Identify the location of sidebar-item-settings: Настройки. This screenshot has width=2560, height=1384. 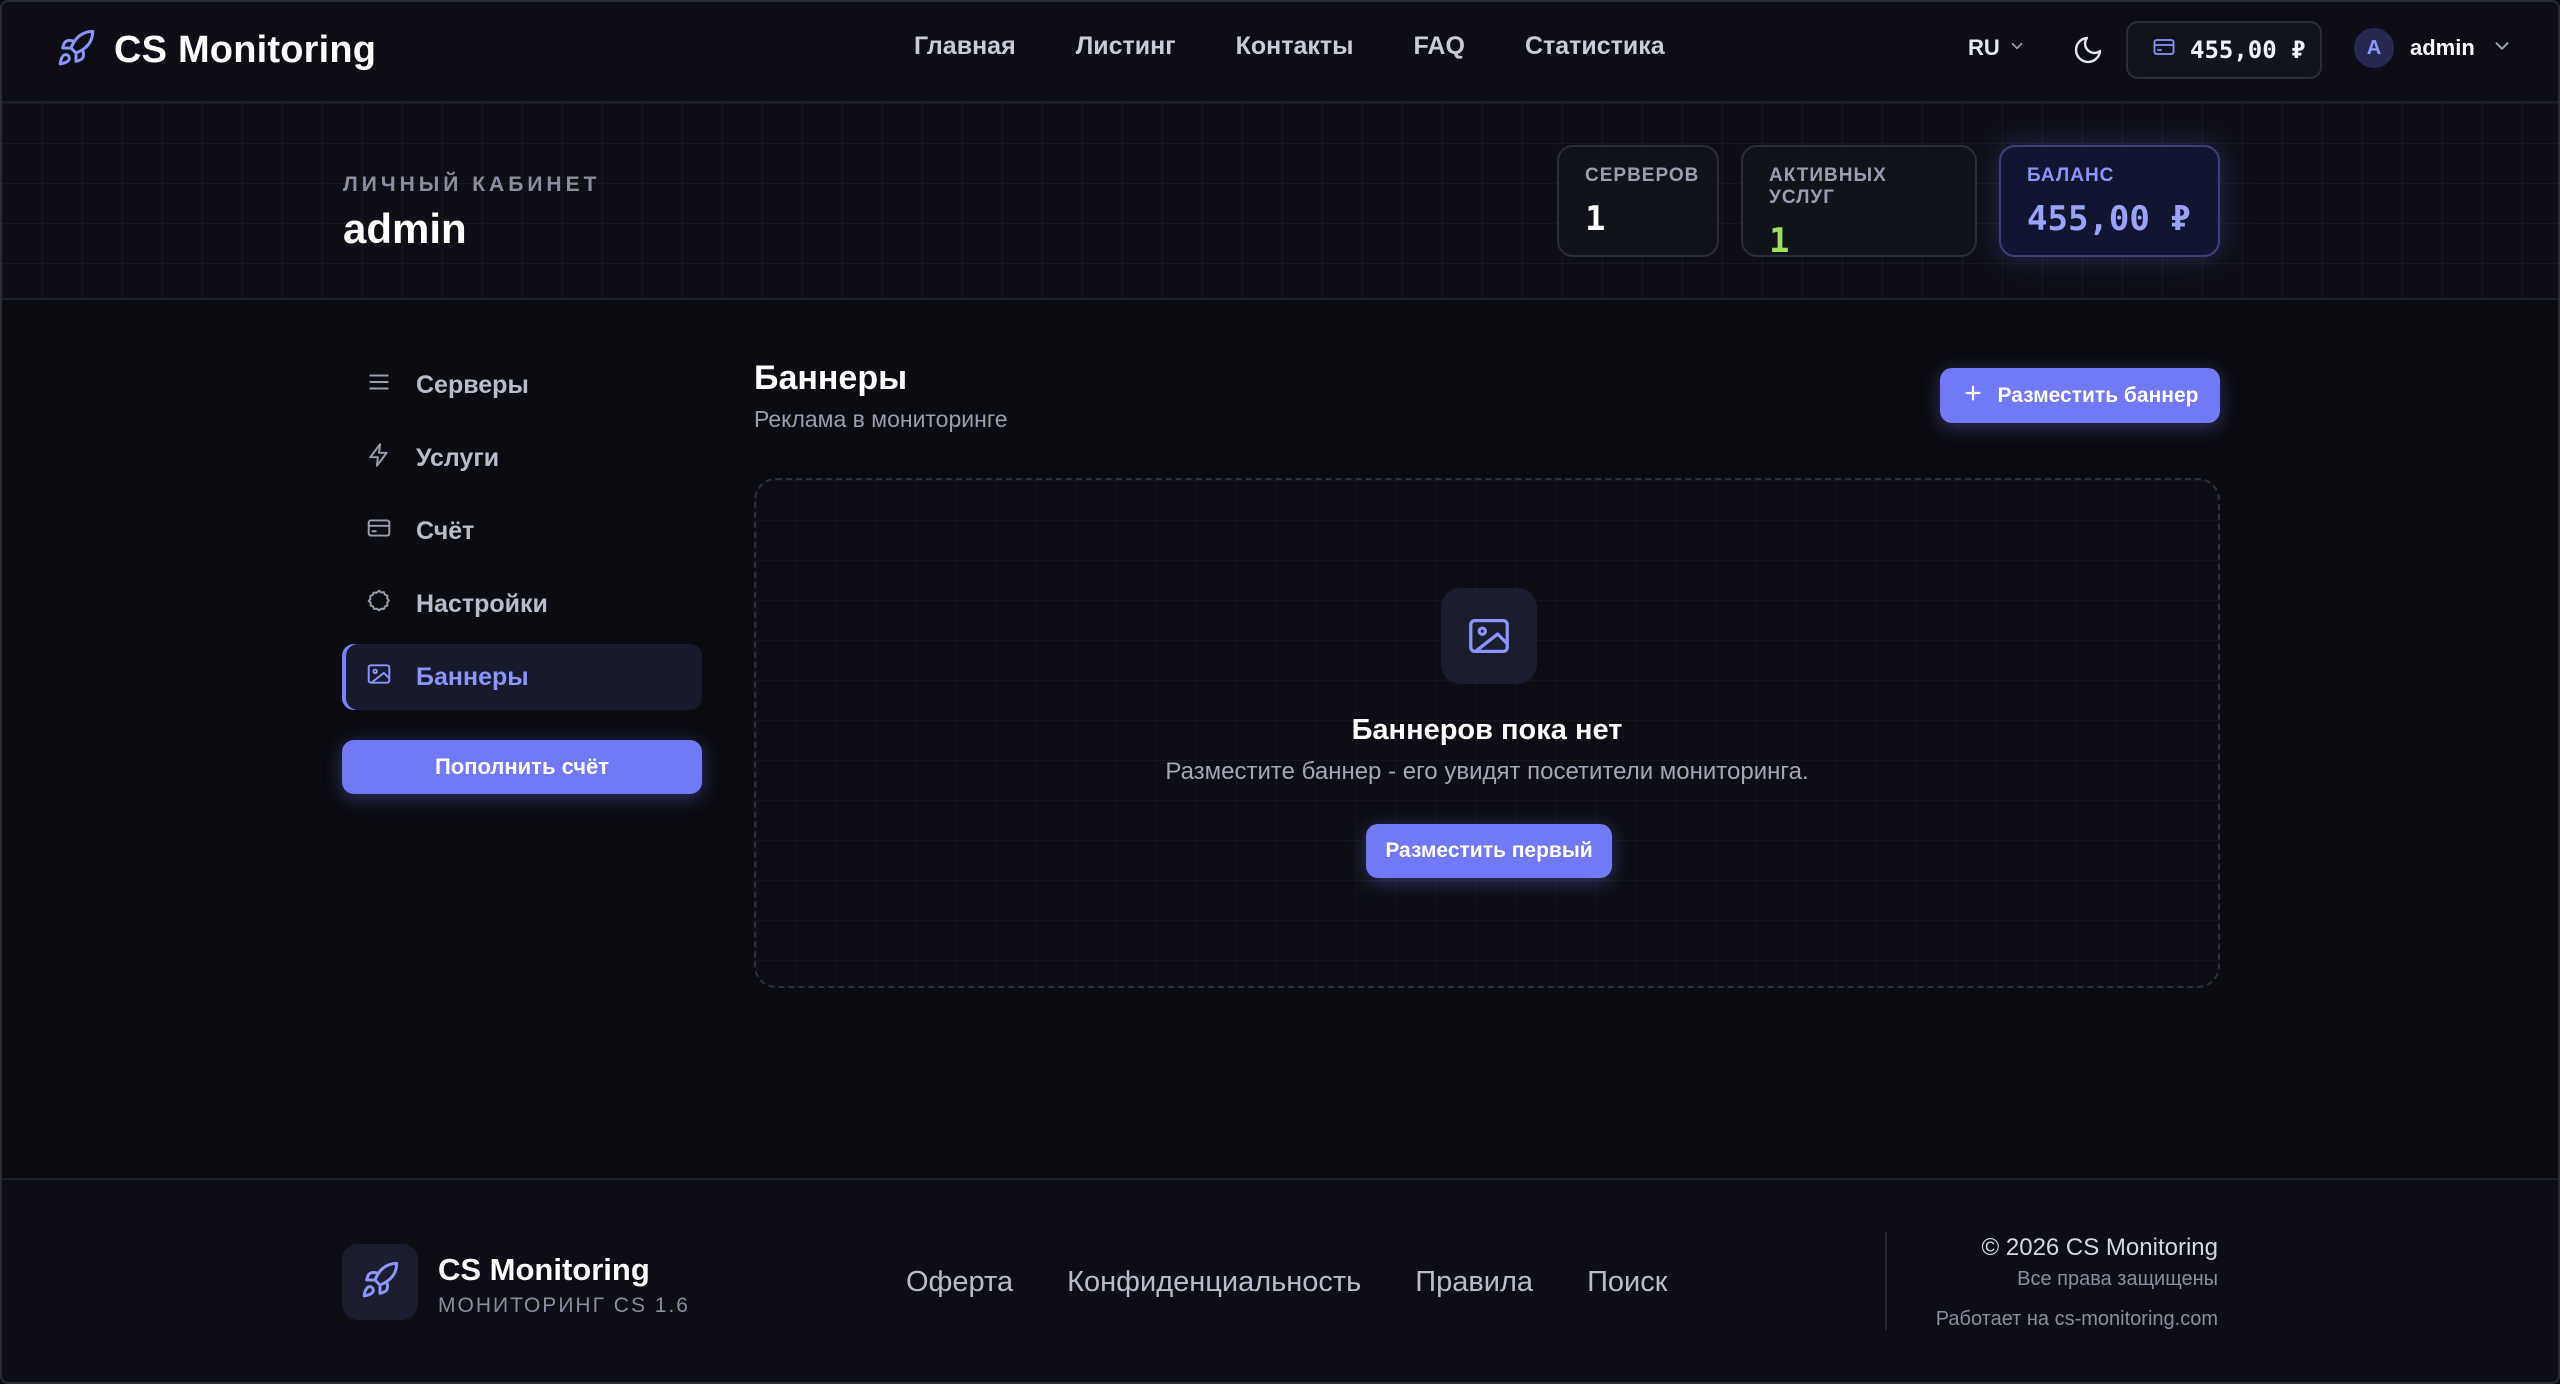
(522, 604).